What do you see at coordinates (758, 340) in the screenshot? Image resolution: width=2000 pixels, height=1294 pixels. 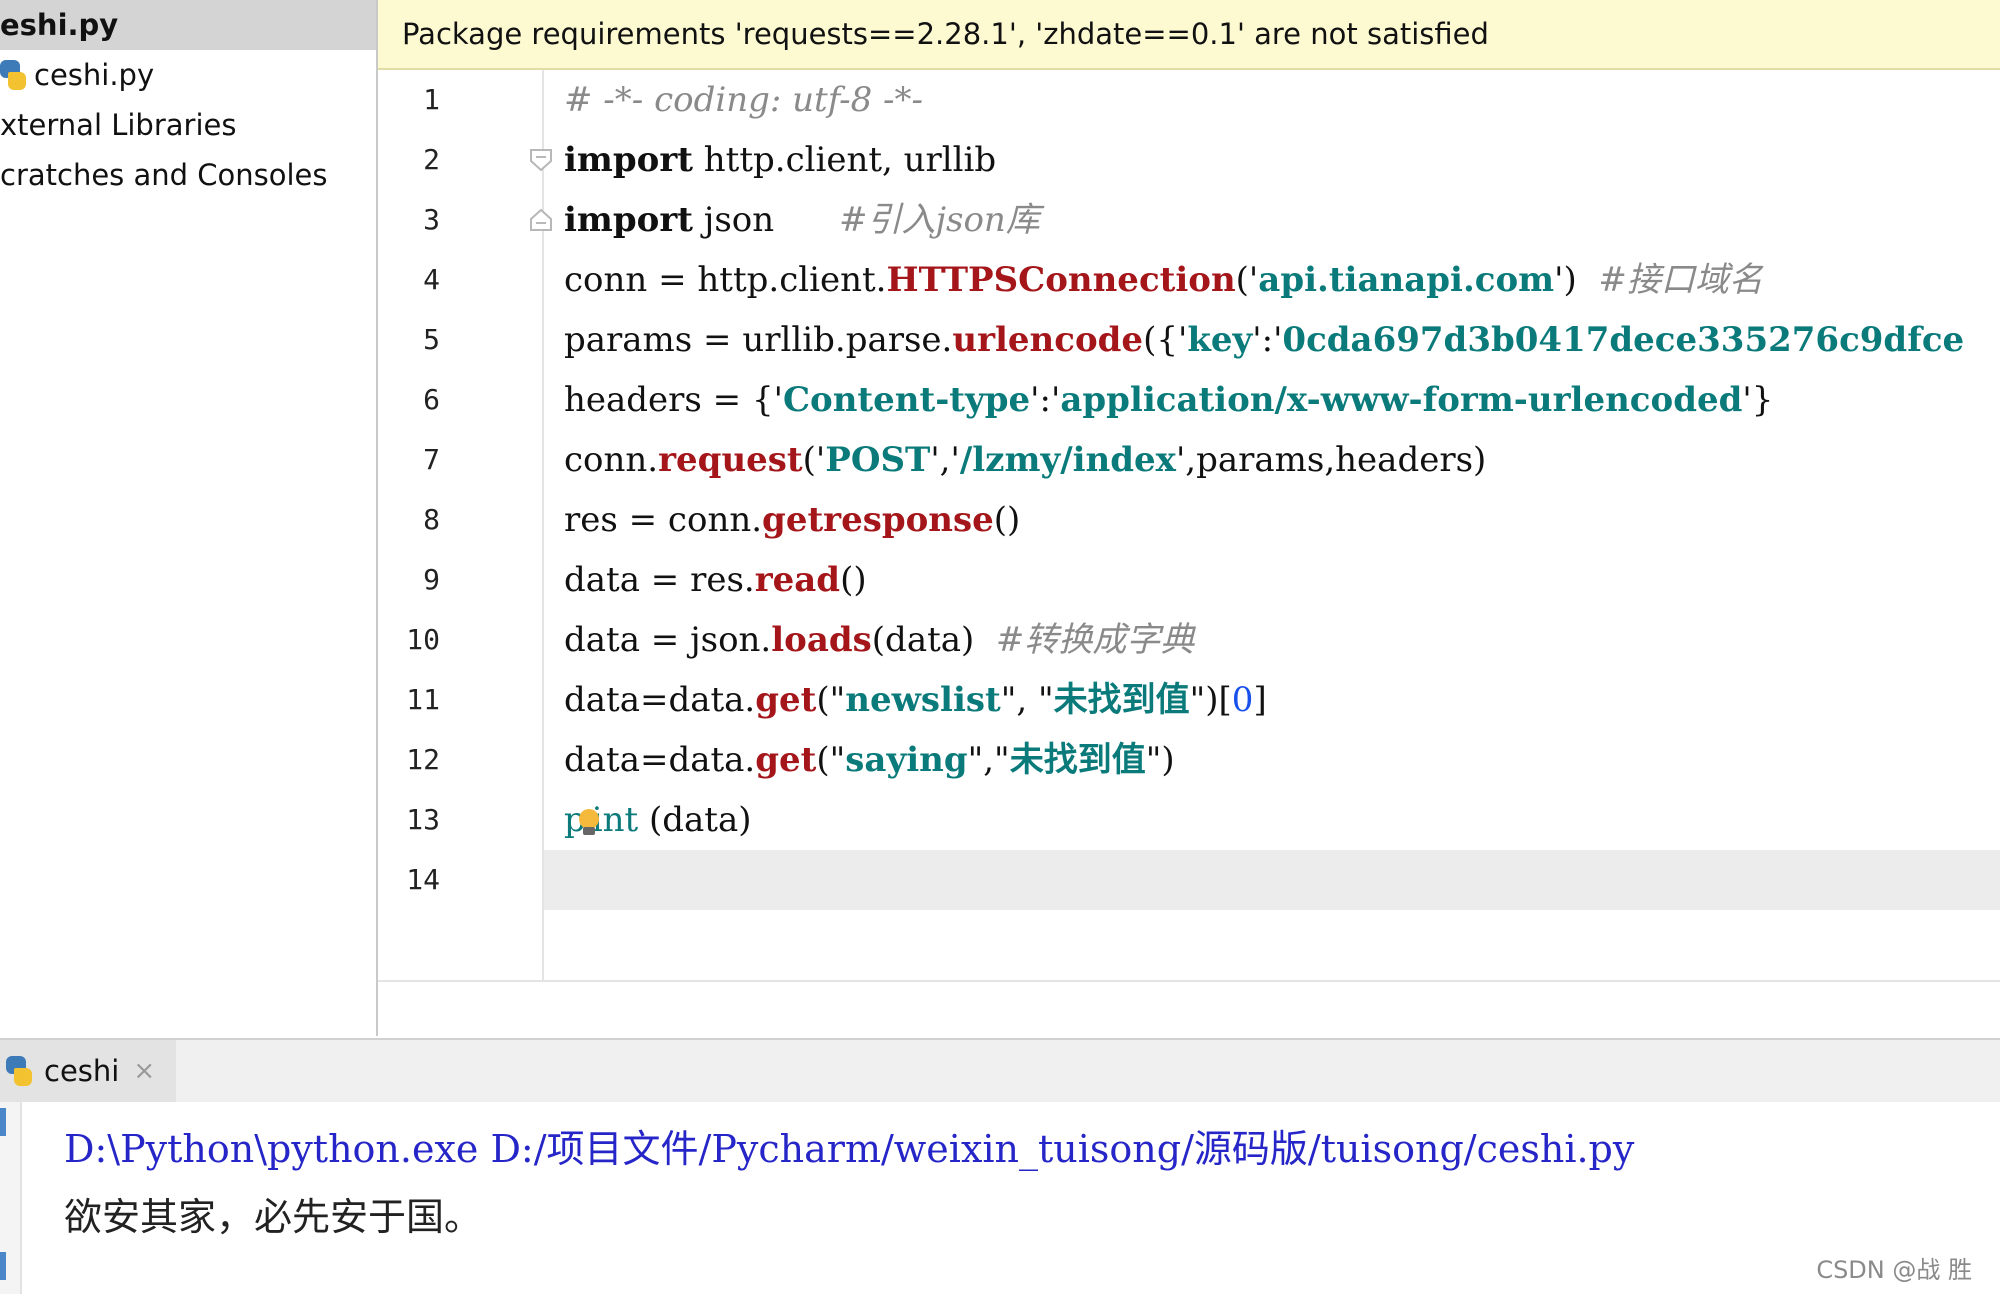 I see `code-token: params = urllib.parse.` at bounding box center [758, 340].